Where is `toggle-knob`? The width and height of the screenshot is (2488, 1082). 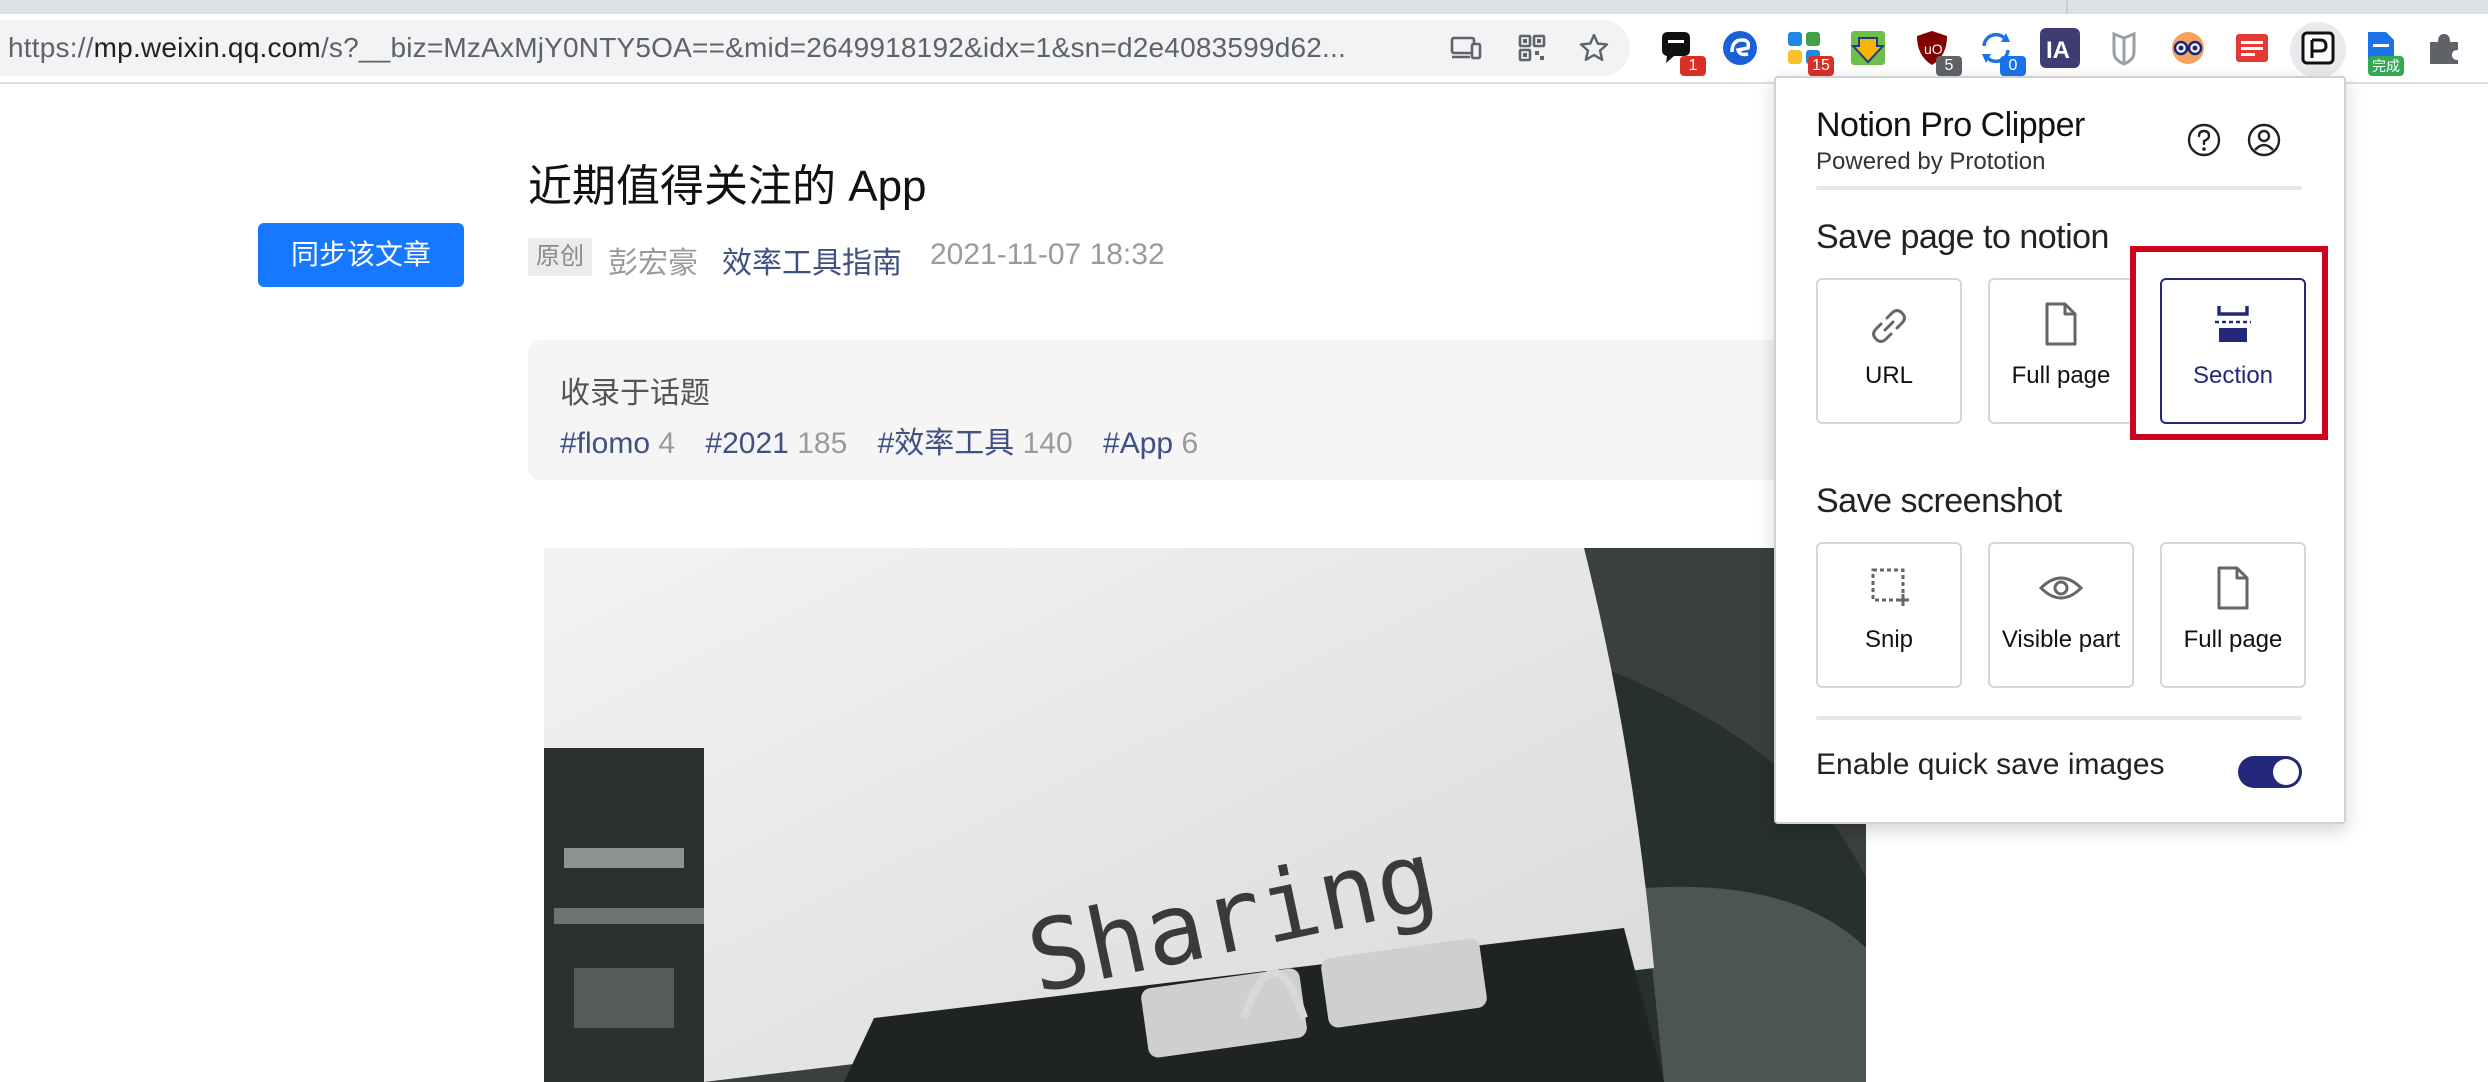 toggle-knob is located at coordinates (2286, 772).